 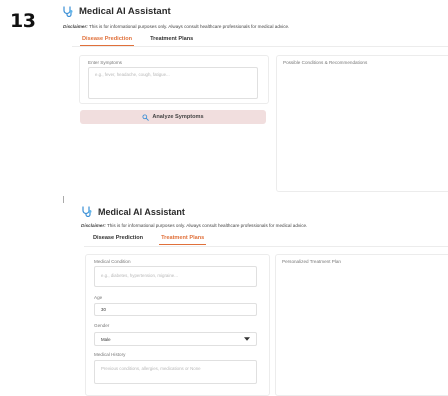 I want to click on tab-bar-divider, so click(x=260, y=46).